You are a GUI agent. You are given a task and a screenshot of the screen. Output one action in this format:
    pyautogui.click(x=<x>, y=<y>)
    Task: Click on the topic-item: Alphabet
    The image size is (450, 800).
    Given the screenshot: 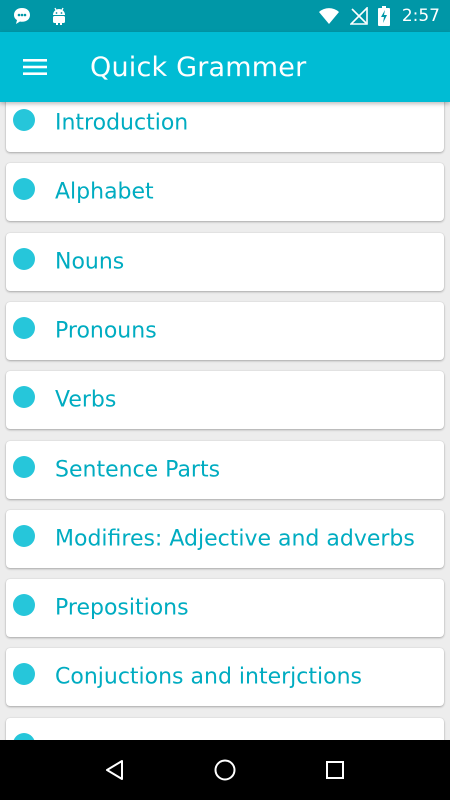 What is the action you would take?
    pyautogui.click(x=225, y=192)
    